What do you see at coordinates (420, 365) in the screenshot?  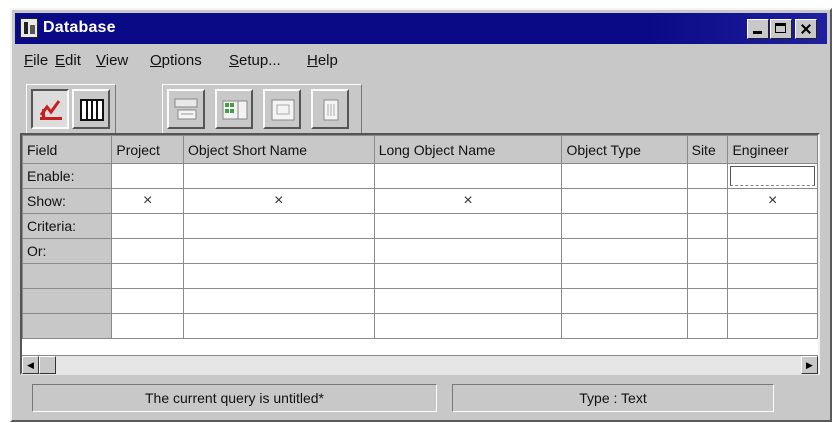 I see `horizontal-scrollbar: ◀ ▶` at bounding box center [420, 365].